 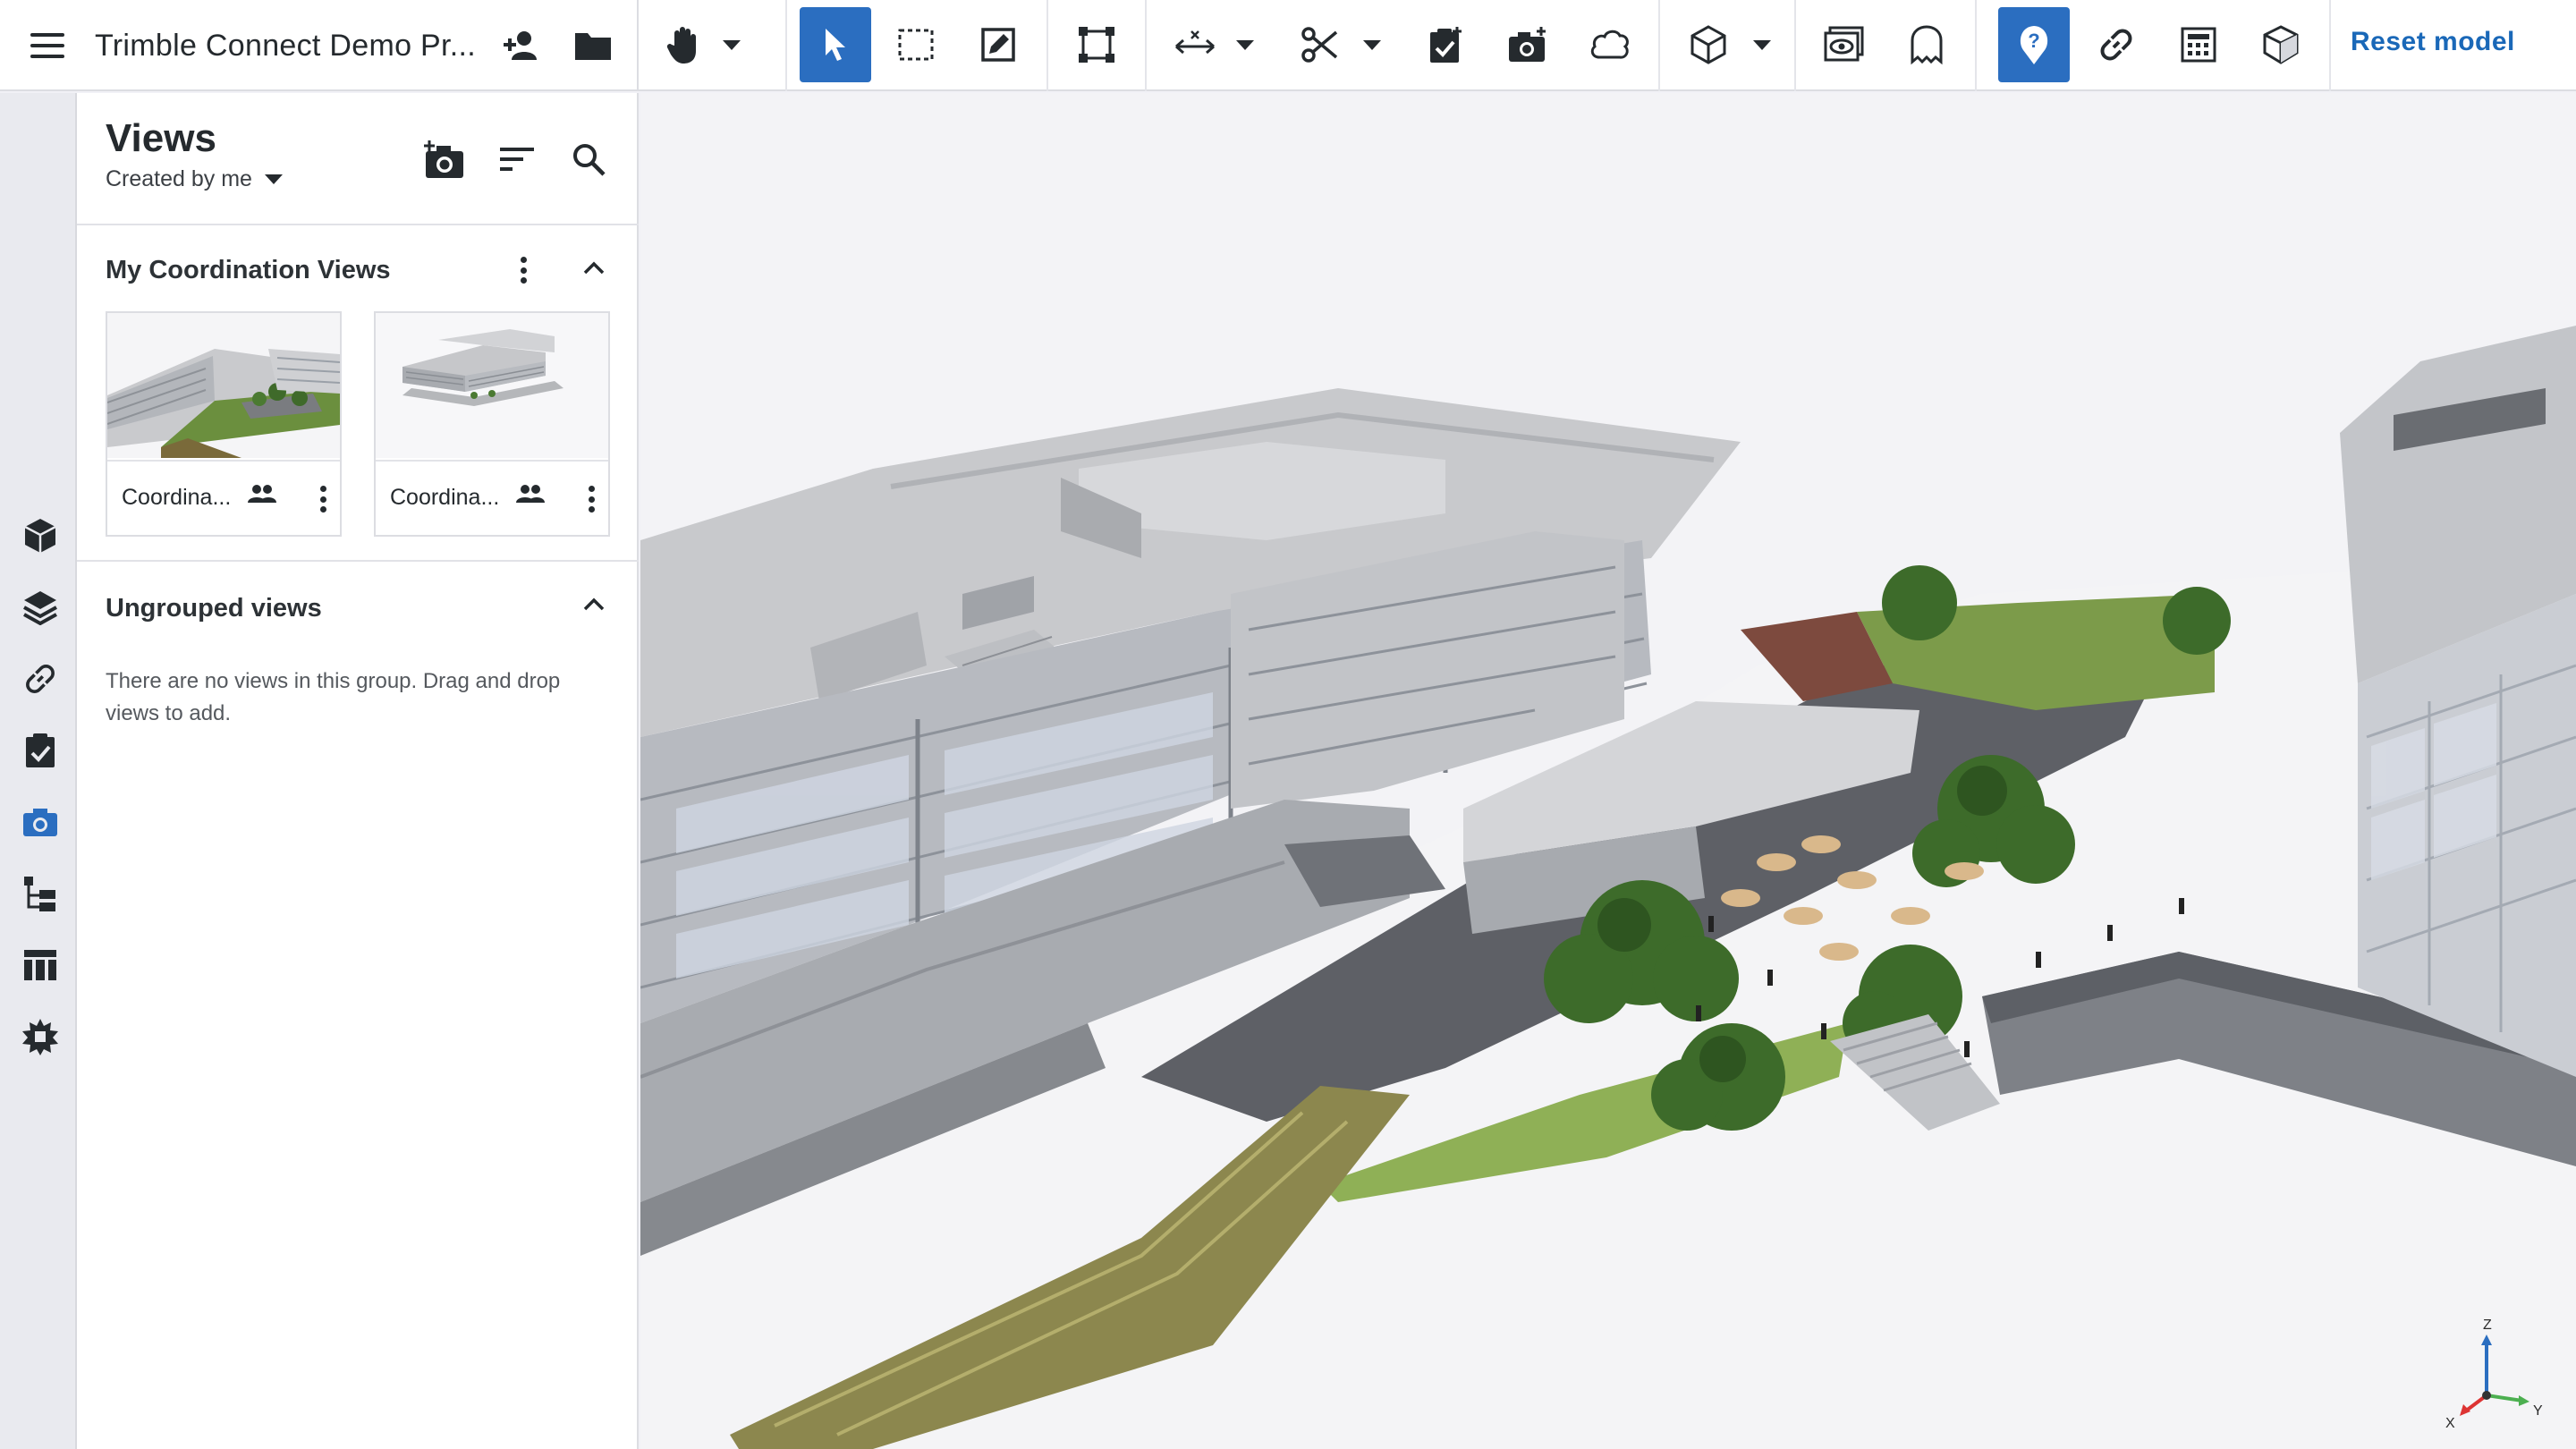 What do you see at coordinates (1320, 44) in the screenshot?
I see `scissors-icon` at bounding box center [1320, 44].